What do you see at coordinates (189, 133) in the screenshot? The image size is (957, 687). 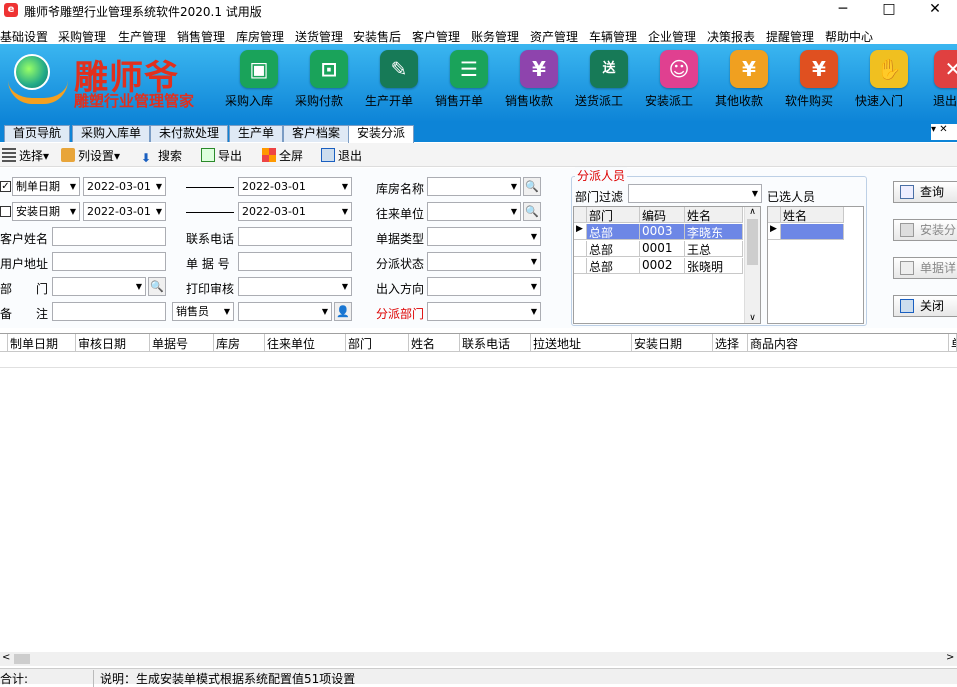 I see `tab-unpaid: 未付款处理` at bounding box center [189, 133].